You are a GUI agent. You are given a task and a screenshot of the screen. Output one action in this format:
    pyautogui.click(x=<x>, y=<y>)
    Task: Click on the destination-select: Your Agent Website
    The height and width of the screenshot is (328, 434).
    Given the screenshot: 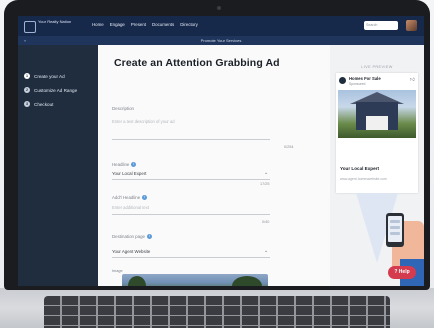 What is the action you would take?
    pyautogui.click(x=131, y=251)
    